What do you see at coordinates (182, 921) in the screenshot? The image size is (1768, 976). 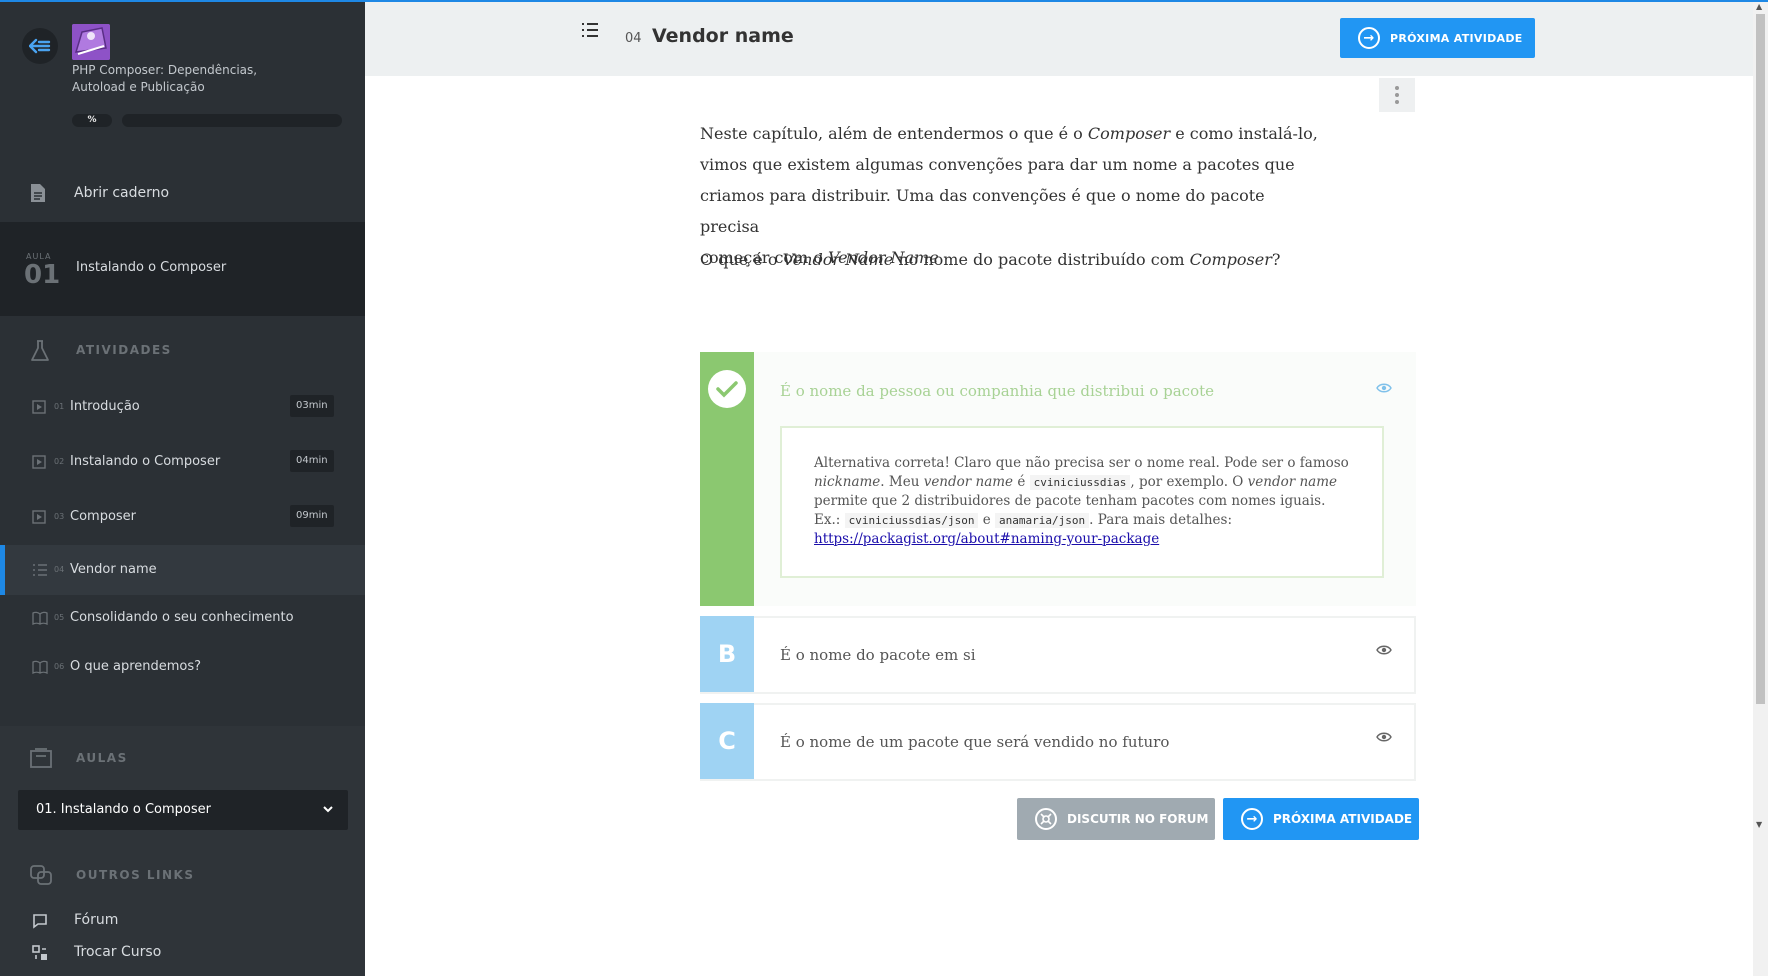 I see `forum-link: Fórum` at bounding box center [182, 921].